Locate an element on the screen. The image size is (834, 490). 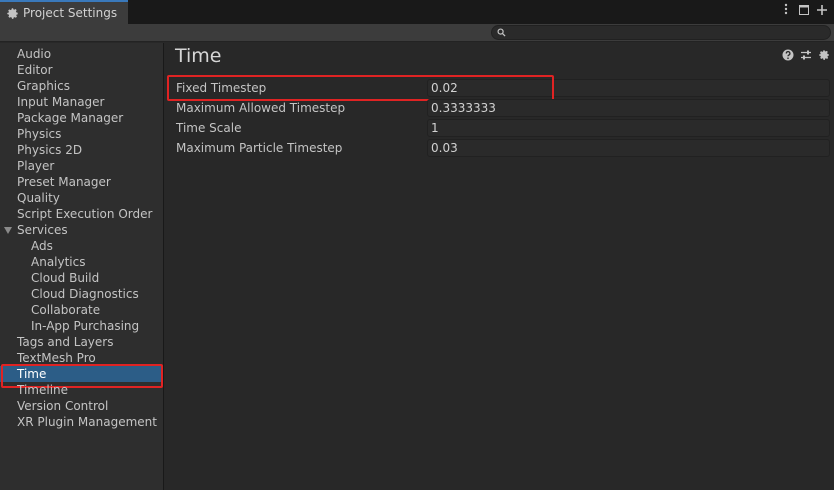
tab-title: Project Settings is located at coordinates (70, 13).